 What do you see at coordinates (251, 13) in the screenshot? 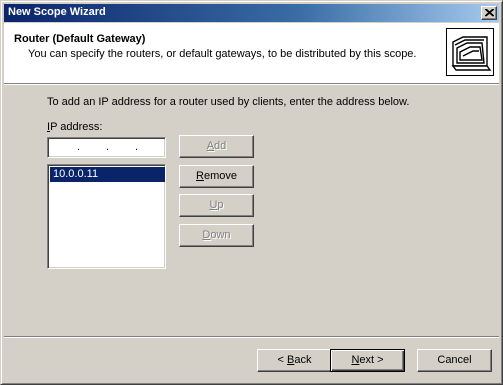
I see `title-bar: New Scope Wizard` at bounding box center [251, 13].